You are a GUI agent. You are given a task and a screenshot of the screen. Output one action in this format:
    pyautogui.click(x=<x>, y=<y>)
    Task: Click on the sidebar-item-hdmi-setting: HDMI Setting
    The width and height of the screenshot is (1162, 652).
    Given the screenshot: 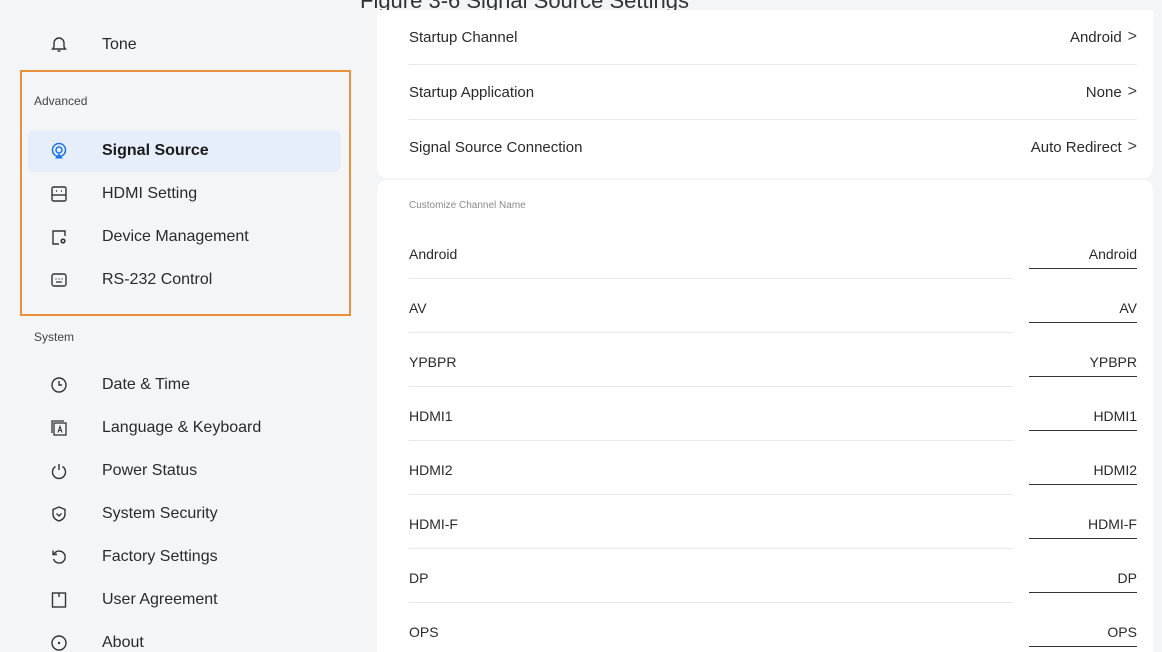 What is the action you would take?
    pyautogui.click(x=184, y=194)
    